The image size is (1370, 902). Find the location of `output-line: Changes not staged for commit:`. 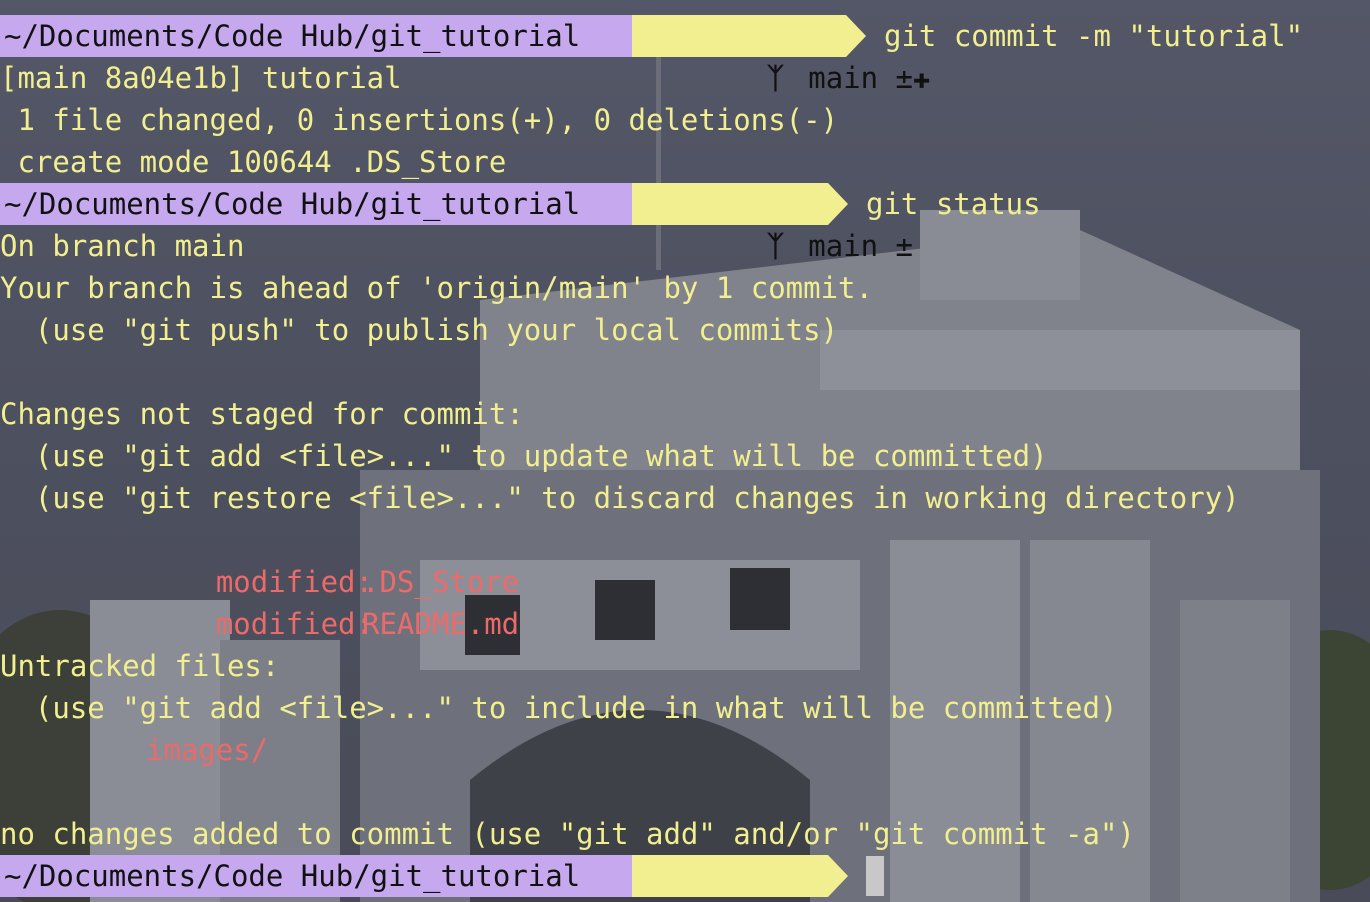

output-line: Changes not staged for commit: is located at coordinates (262, 414).